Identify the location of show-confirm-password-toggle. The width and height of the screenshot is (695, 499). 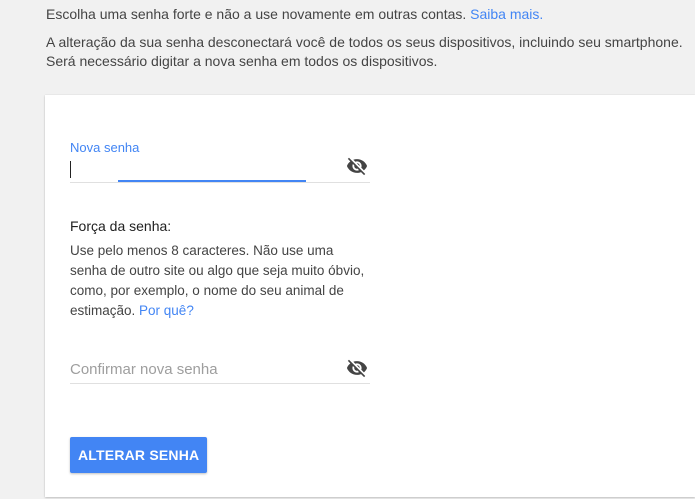
(357, 368).